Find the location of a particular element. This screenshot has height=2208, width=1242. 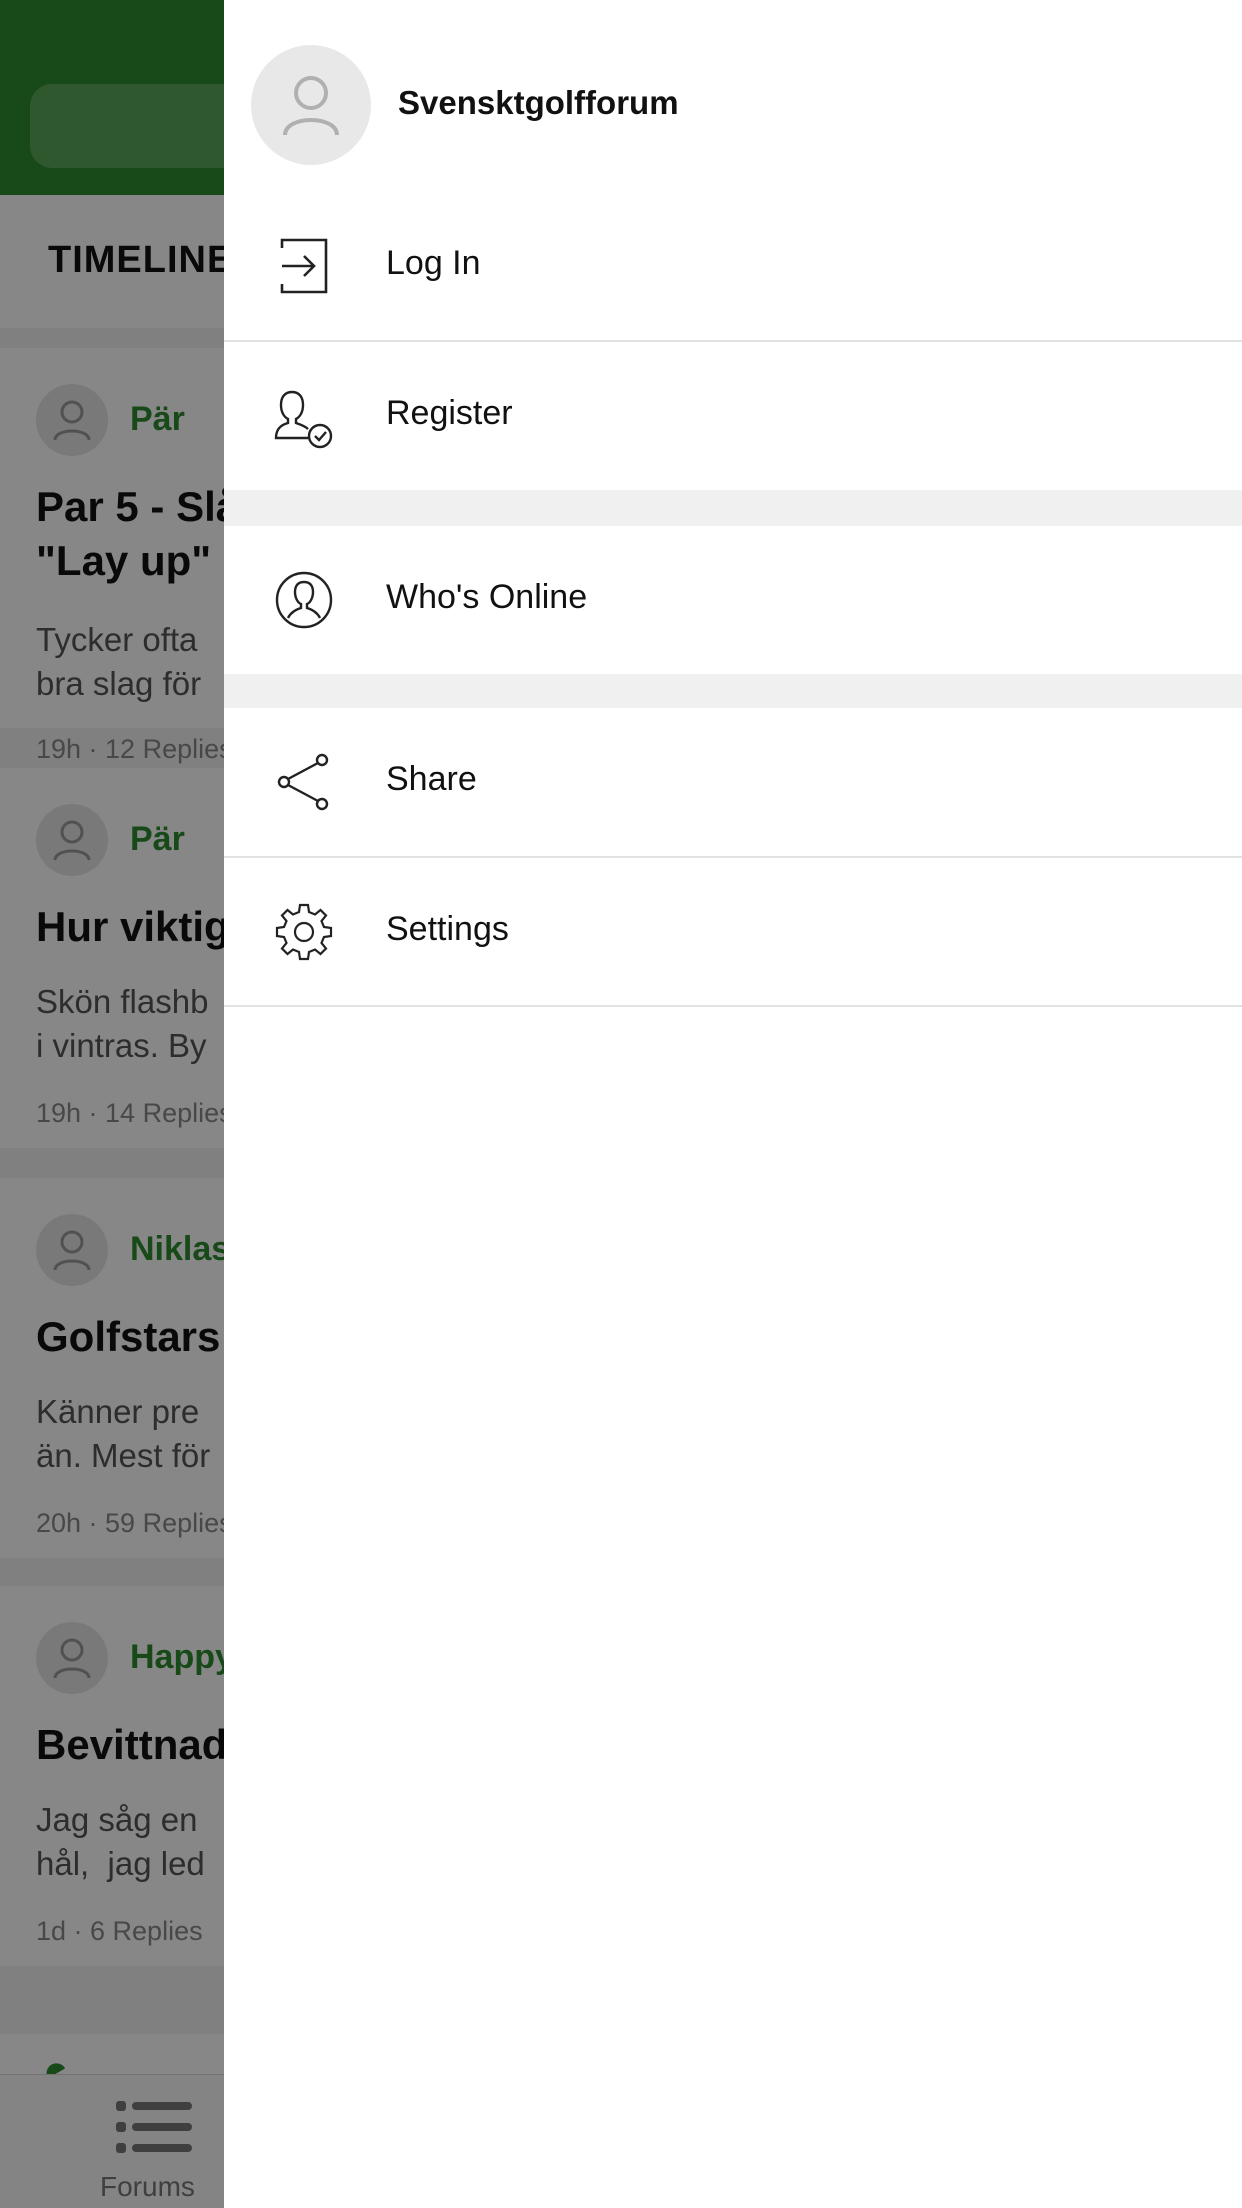

site-name: Svensktgolfforum is located at coordinates (538, 102).